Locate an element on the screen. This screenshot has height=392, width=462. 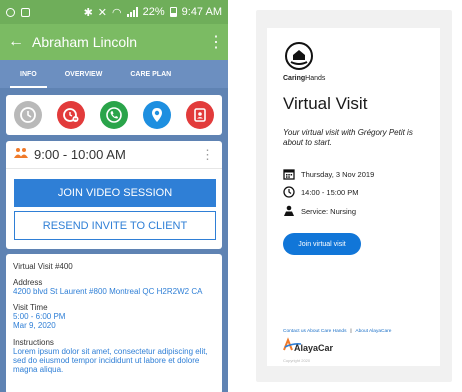
visit-time-info-row: 14:00 - 15:00 PM is located at coordinates (321, 192).